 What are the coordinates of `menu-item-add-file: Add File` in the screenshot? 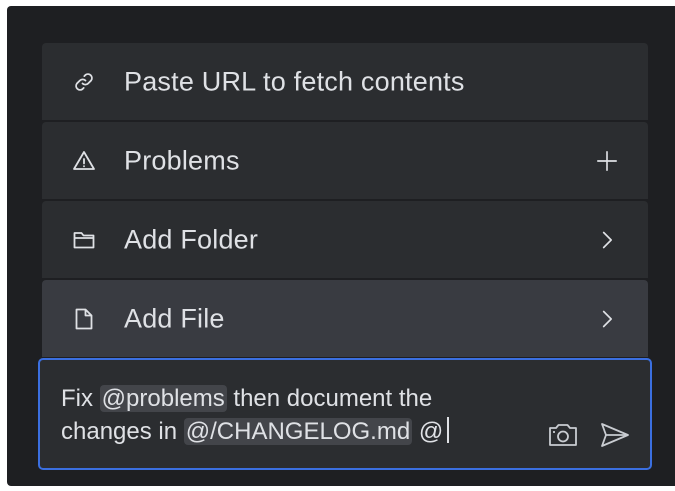 It's located at (345, 318).